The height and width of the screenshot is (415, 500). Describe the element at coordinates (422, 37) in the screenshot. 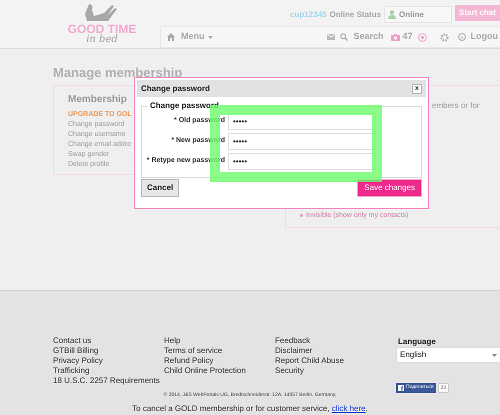

I see `target-icon` at that location.